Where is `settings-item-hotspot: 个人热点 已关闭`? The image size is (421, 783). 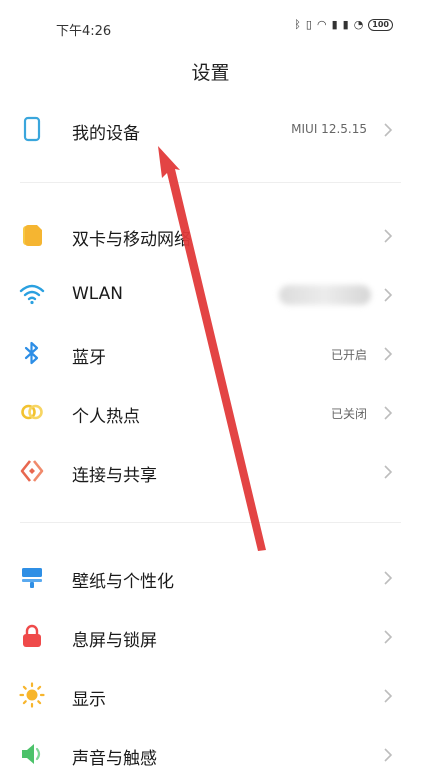 settings-item-hotspot: 个人热点 已关闭 is located at coordinates (210, 413).